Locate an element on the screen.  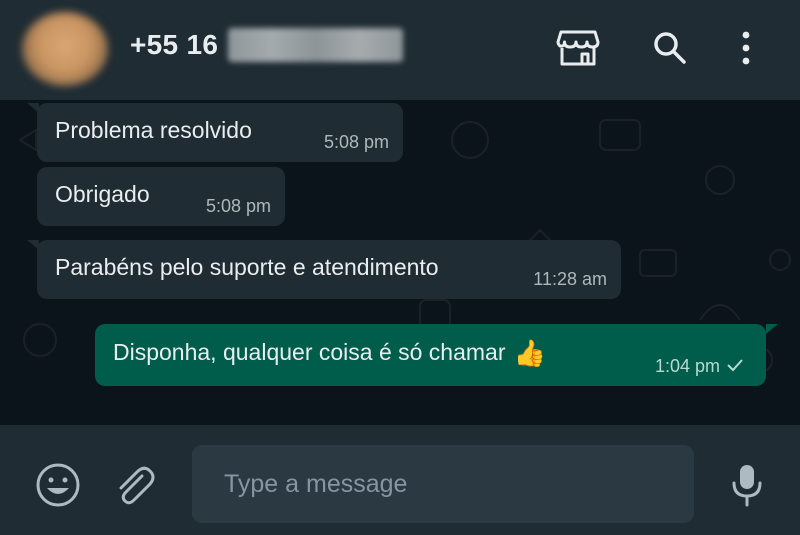
message-text: Obrigado is located at coordinates (102, 194).